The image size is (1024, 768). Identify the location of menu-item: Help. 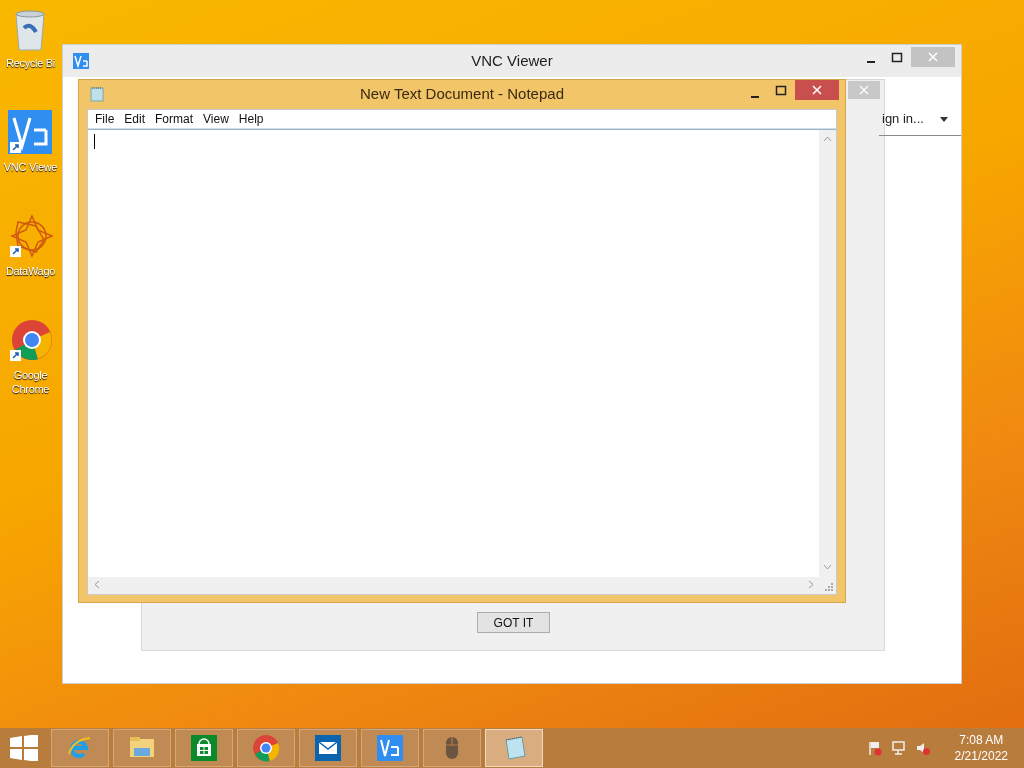
(251, 119).